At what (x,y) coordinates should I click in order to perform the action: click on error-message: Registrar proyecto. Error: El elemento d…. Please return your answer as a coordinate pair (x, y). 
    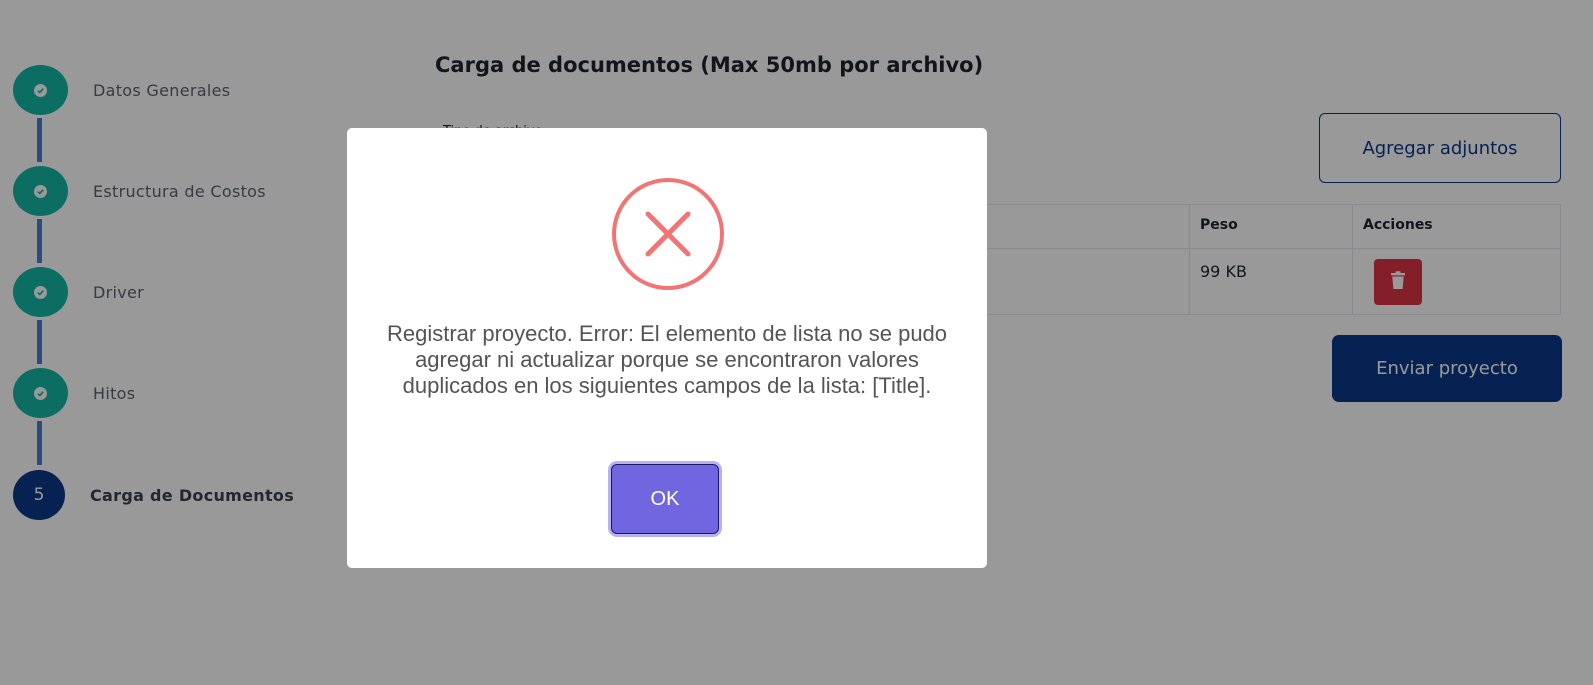
    Looking at the image, I should click on (667, 359).